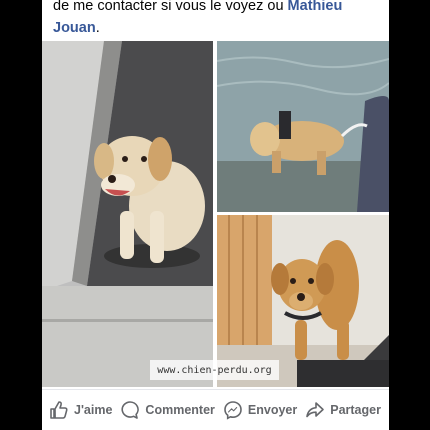 This screenshot has height=430, width=430. I want to click on send-button: Envoyer, so click(260, 410).